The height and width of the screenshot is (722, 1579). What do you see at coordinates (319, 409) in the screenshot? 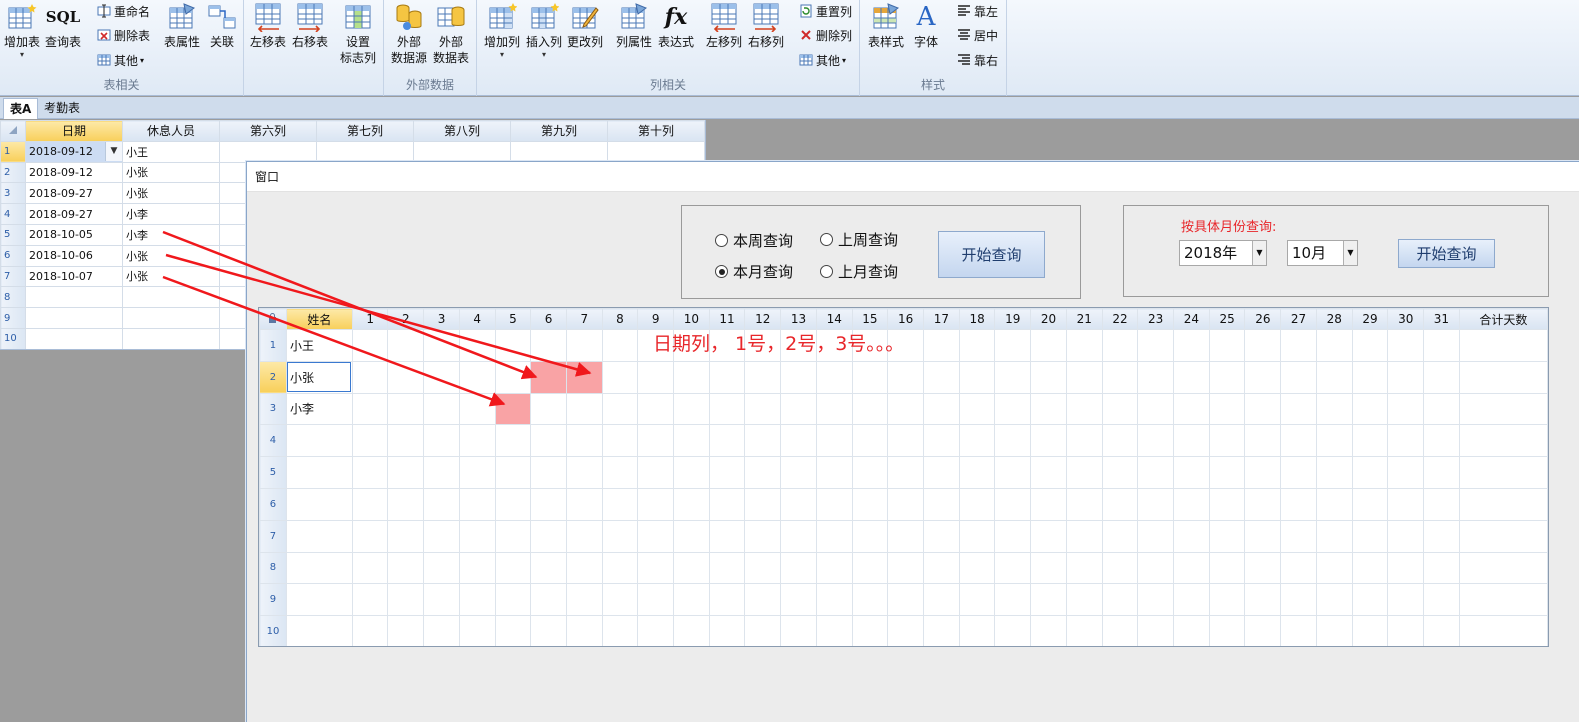
I see `name-cell: 小李` at bounding box center [319, 409].